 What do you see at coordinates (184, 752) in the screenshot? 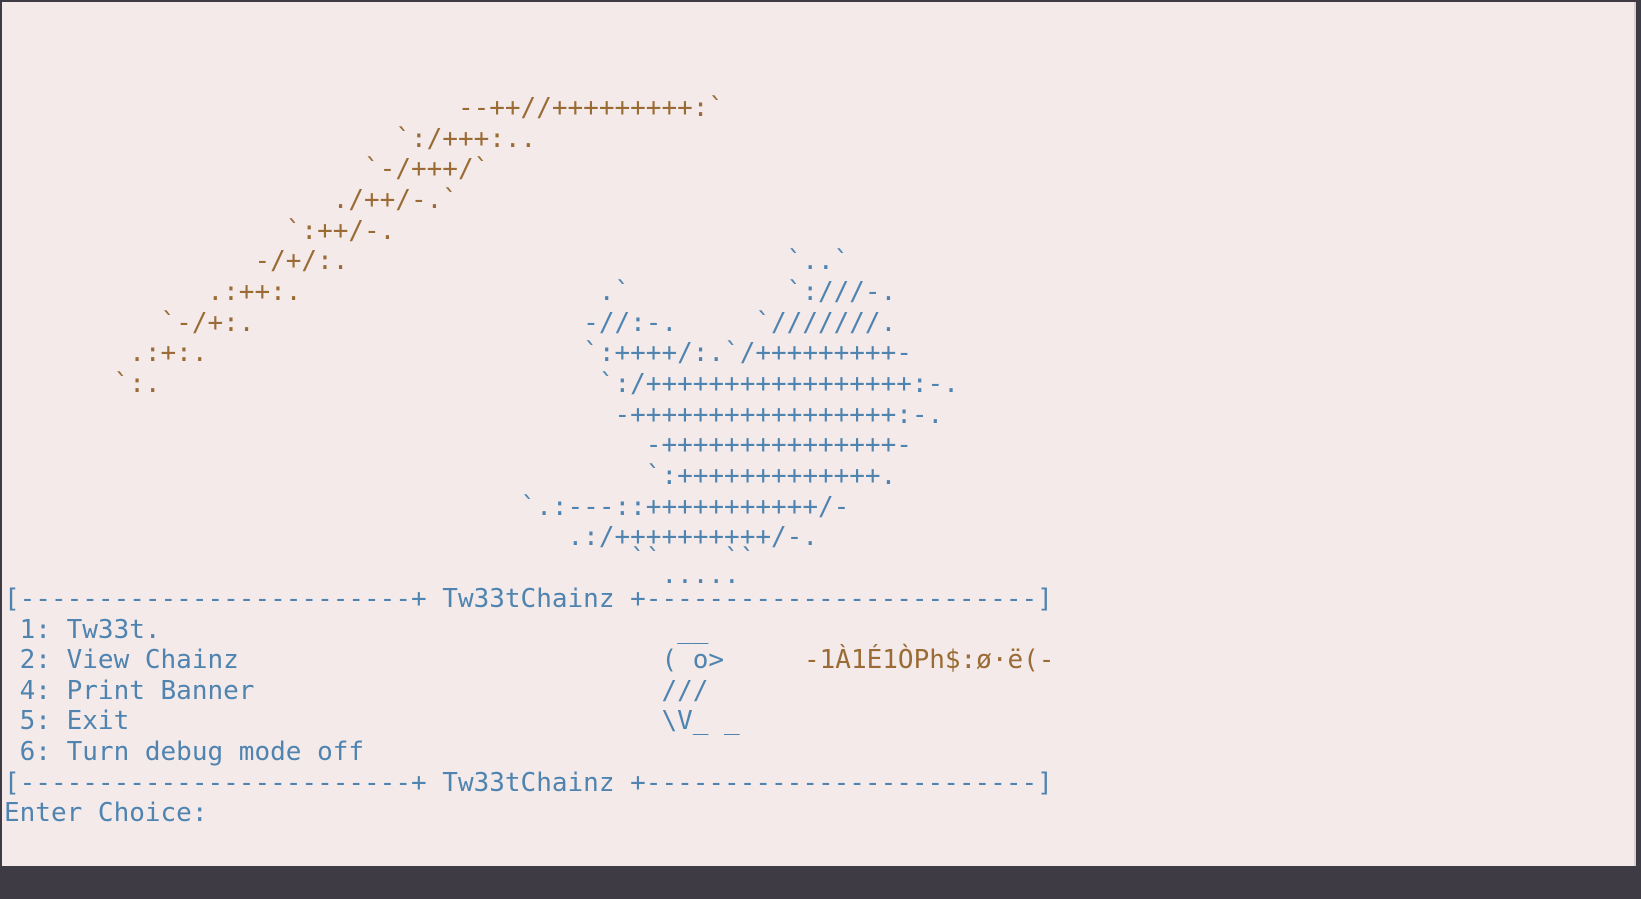
I see `menu-item-debug-mode: 6: Turn debug mode off` at bounding box center [184, 752].